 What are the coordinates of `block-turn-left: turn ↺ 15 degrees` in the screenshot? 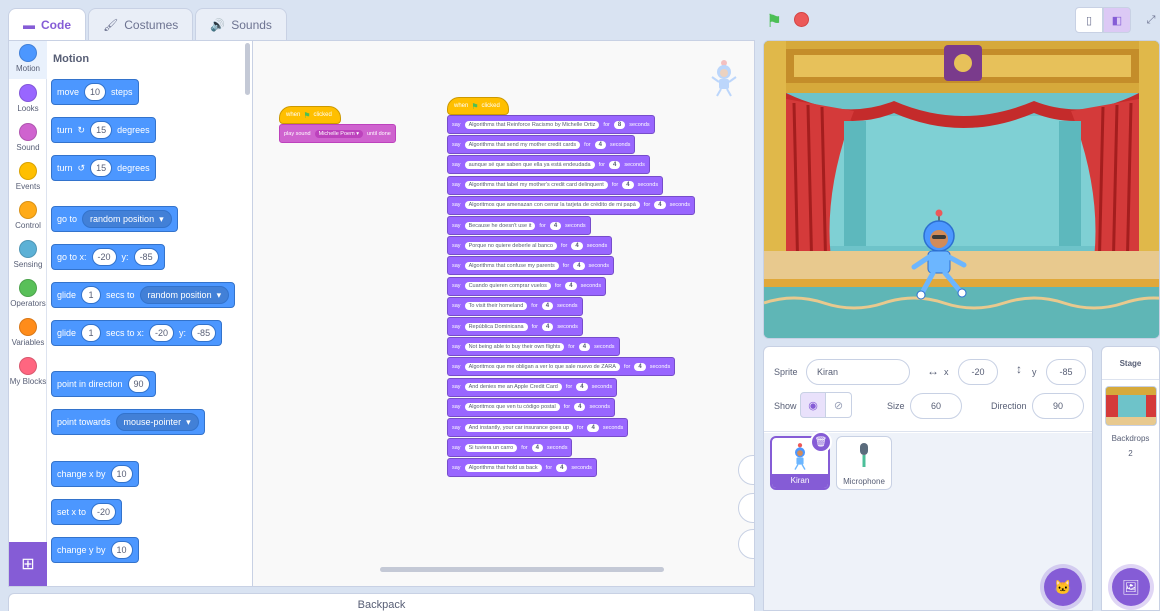 It's located at (103, 168).